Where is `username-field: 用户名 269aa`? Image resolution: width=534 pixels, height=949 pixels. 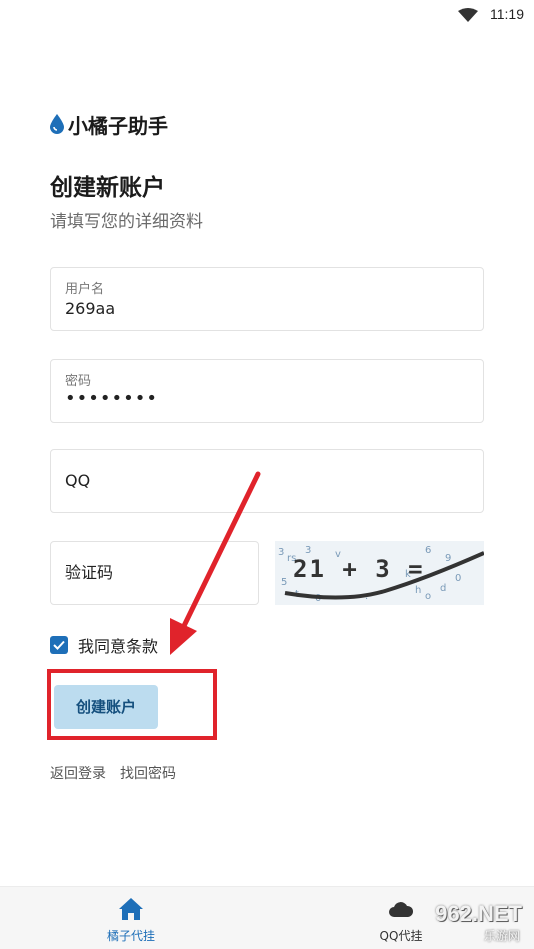
username-field: 用户名 269aa is located at coordinates (267, 299).